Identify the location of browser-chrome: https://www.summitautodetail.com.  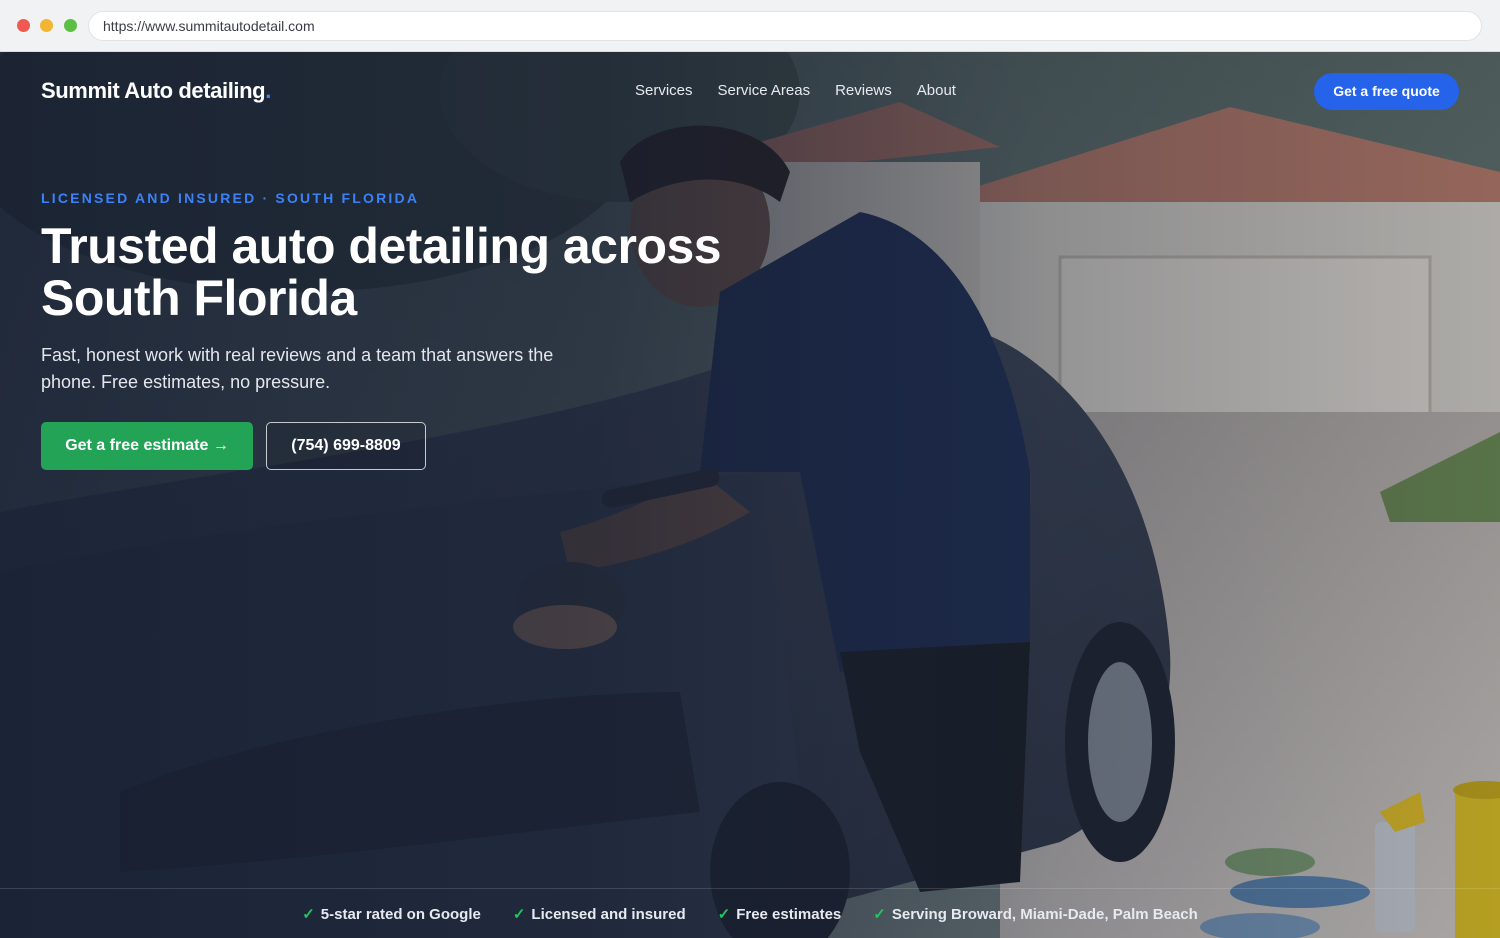
(750, 26).